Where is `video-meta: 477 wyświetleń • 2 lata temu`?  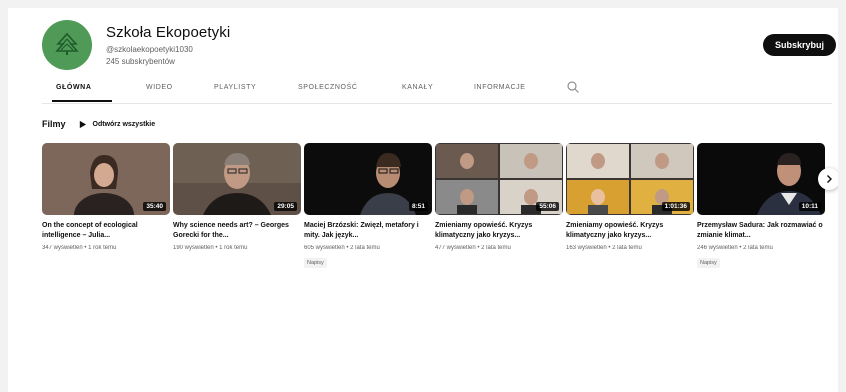 video-meta: 477 wyświetleń • 2 lata temu is located at coordinates (473, 248).